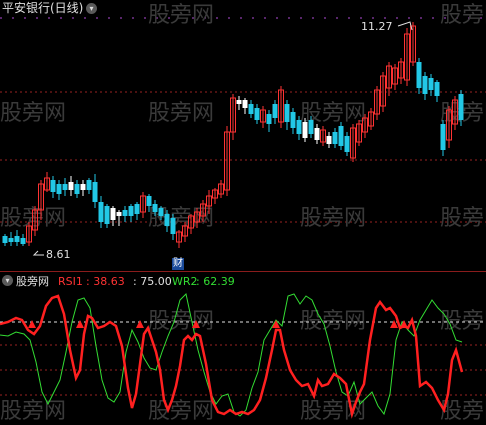 This screenshot has width=486, height=425. Describe the element at coordinates (32, 281) in the screenshot. I see `indicator-name: 股旁网` at that location.